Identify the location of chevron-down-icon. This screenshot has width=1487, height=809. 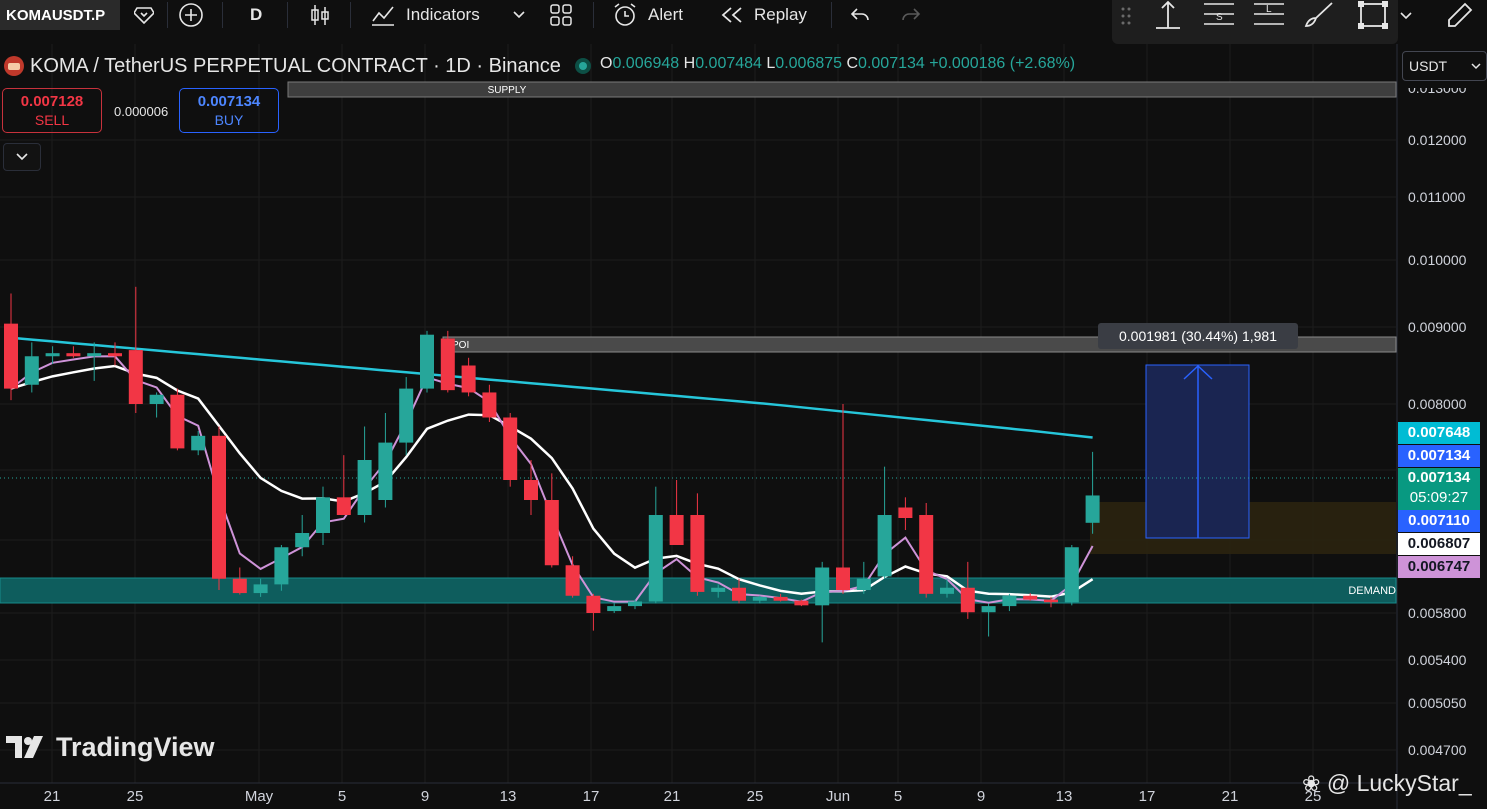
(519, 15).